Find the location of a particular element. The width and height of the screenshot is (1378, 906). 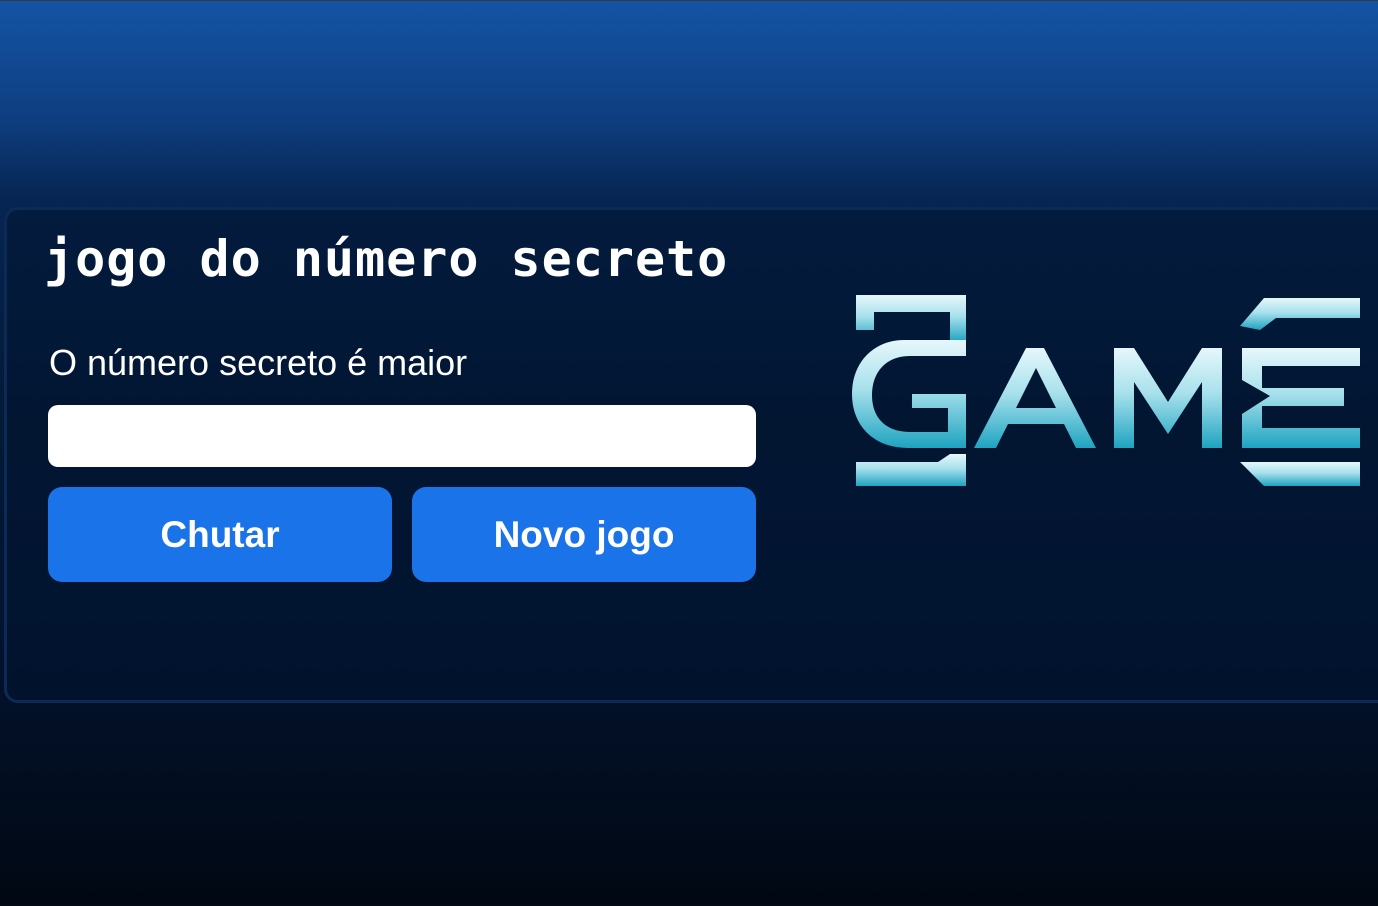

hint-text: O número secreto é maior is located at coordinates (258, 362).